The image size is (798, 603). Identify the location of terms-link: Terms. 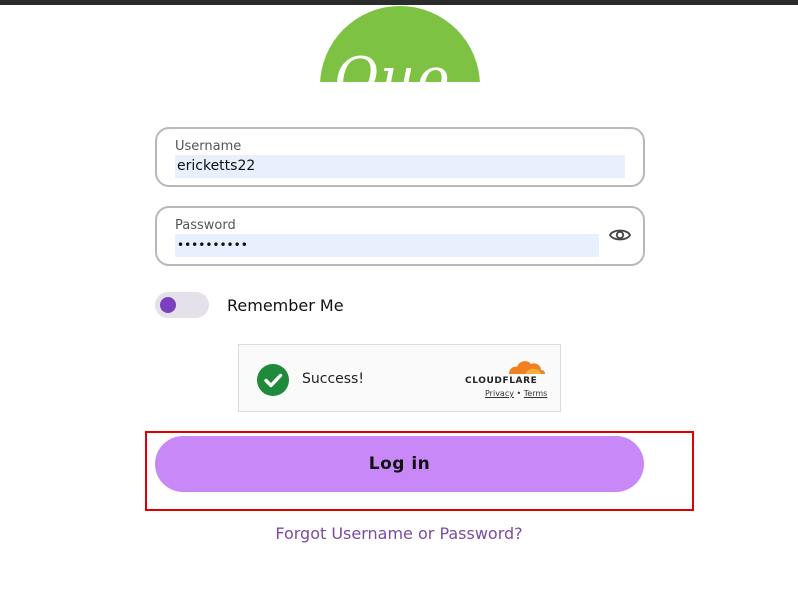
(536, 393).